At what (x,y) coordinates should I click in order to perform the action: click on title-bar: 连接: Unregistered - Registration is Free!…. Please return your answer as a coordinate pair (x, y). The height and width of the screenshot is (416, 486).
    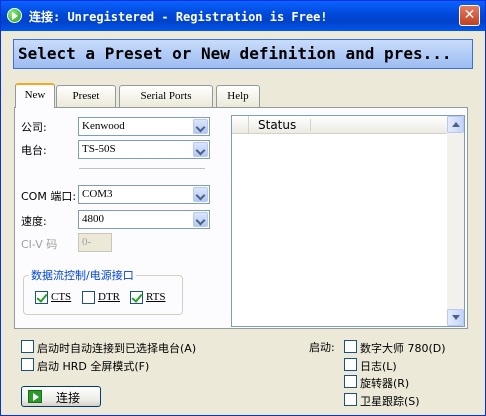
    Looking at the image, I should click on (243, 16).